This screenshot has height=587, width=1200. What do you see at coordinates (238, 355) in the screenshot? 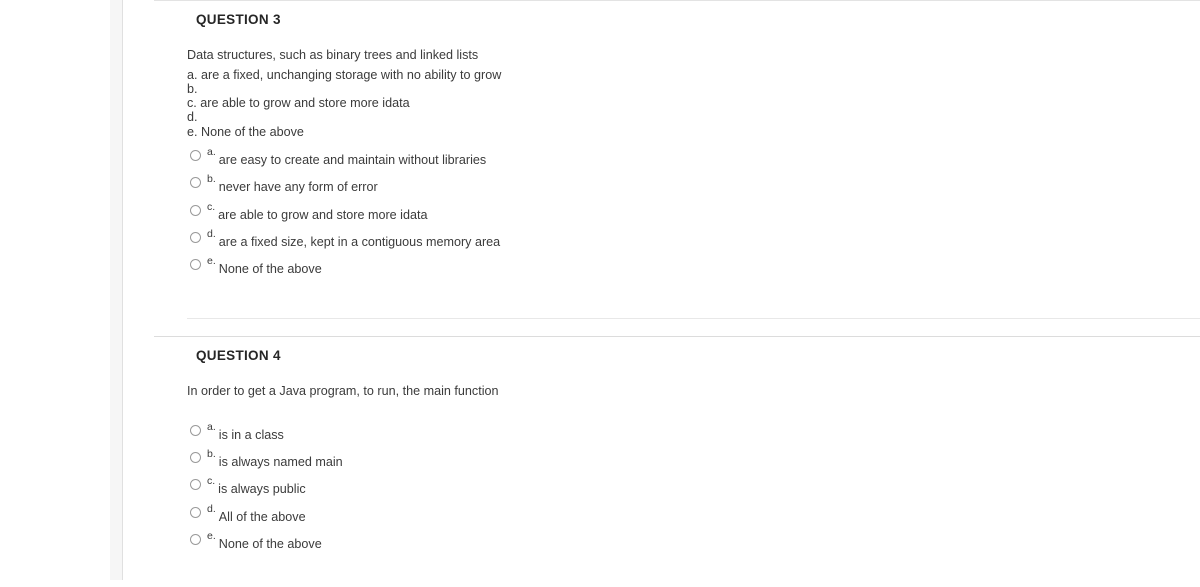
I see `question-4-header: QUESTION 4` at bounding box center [238, 355].